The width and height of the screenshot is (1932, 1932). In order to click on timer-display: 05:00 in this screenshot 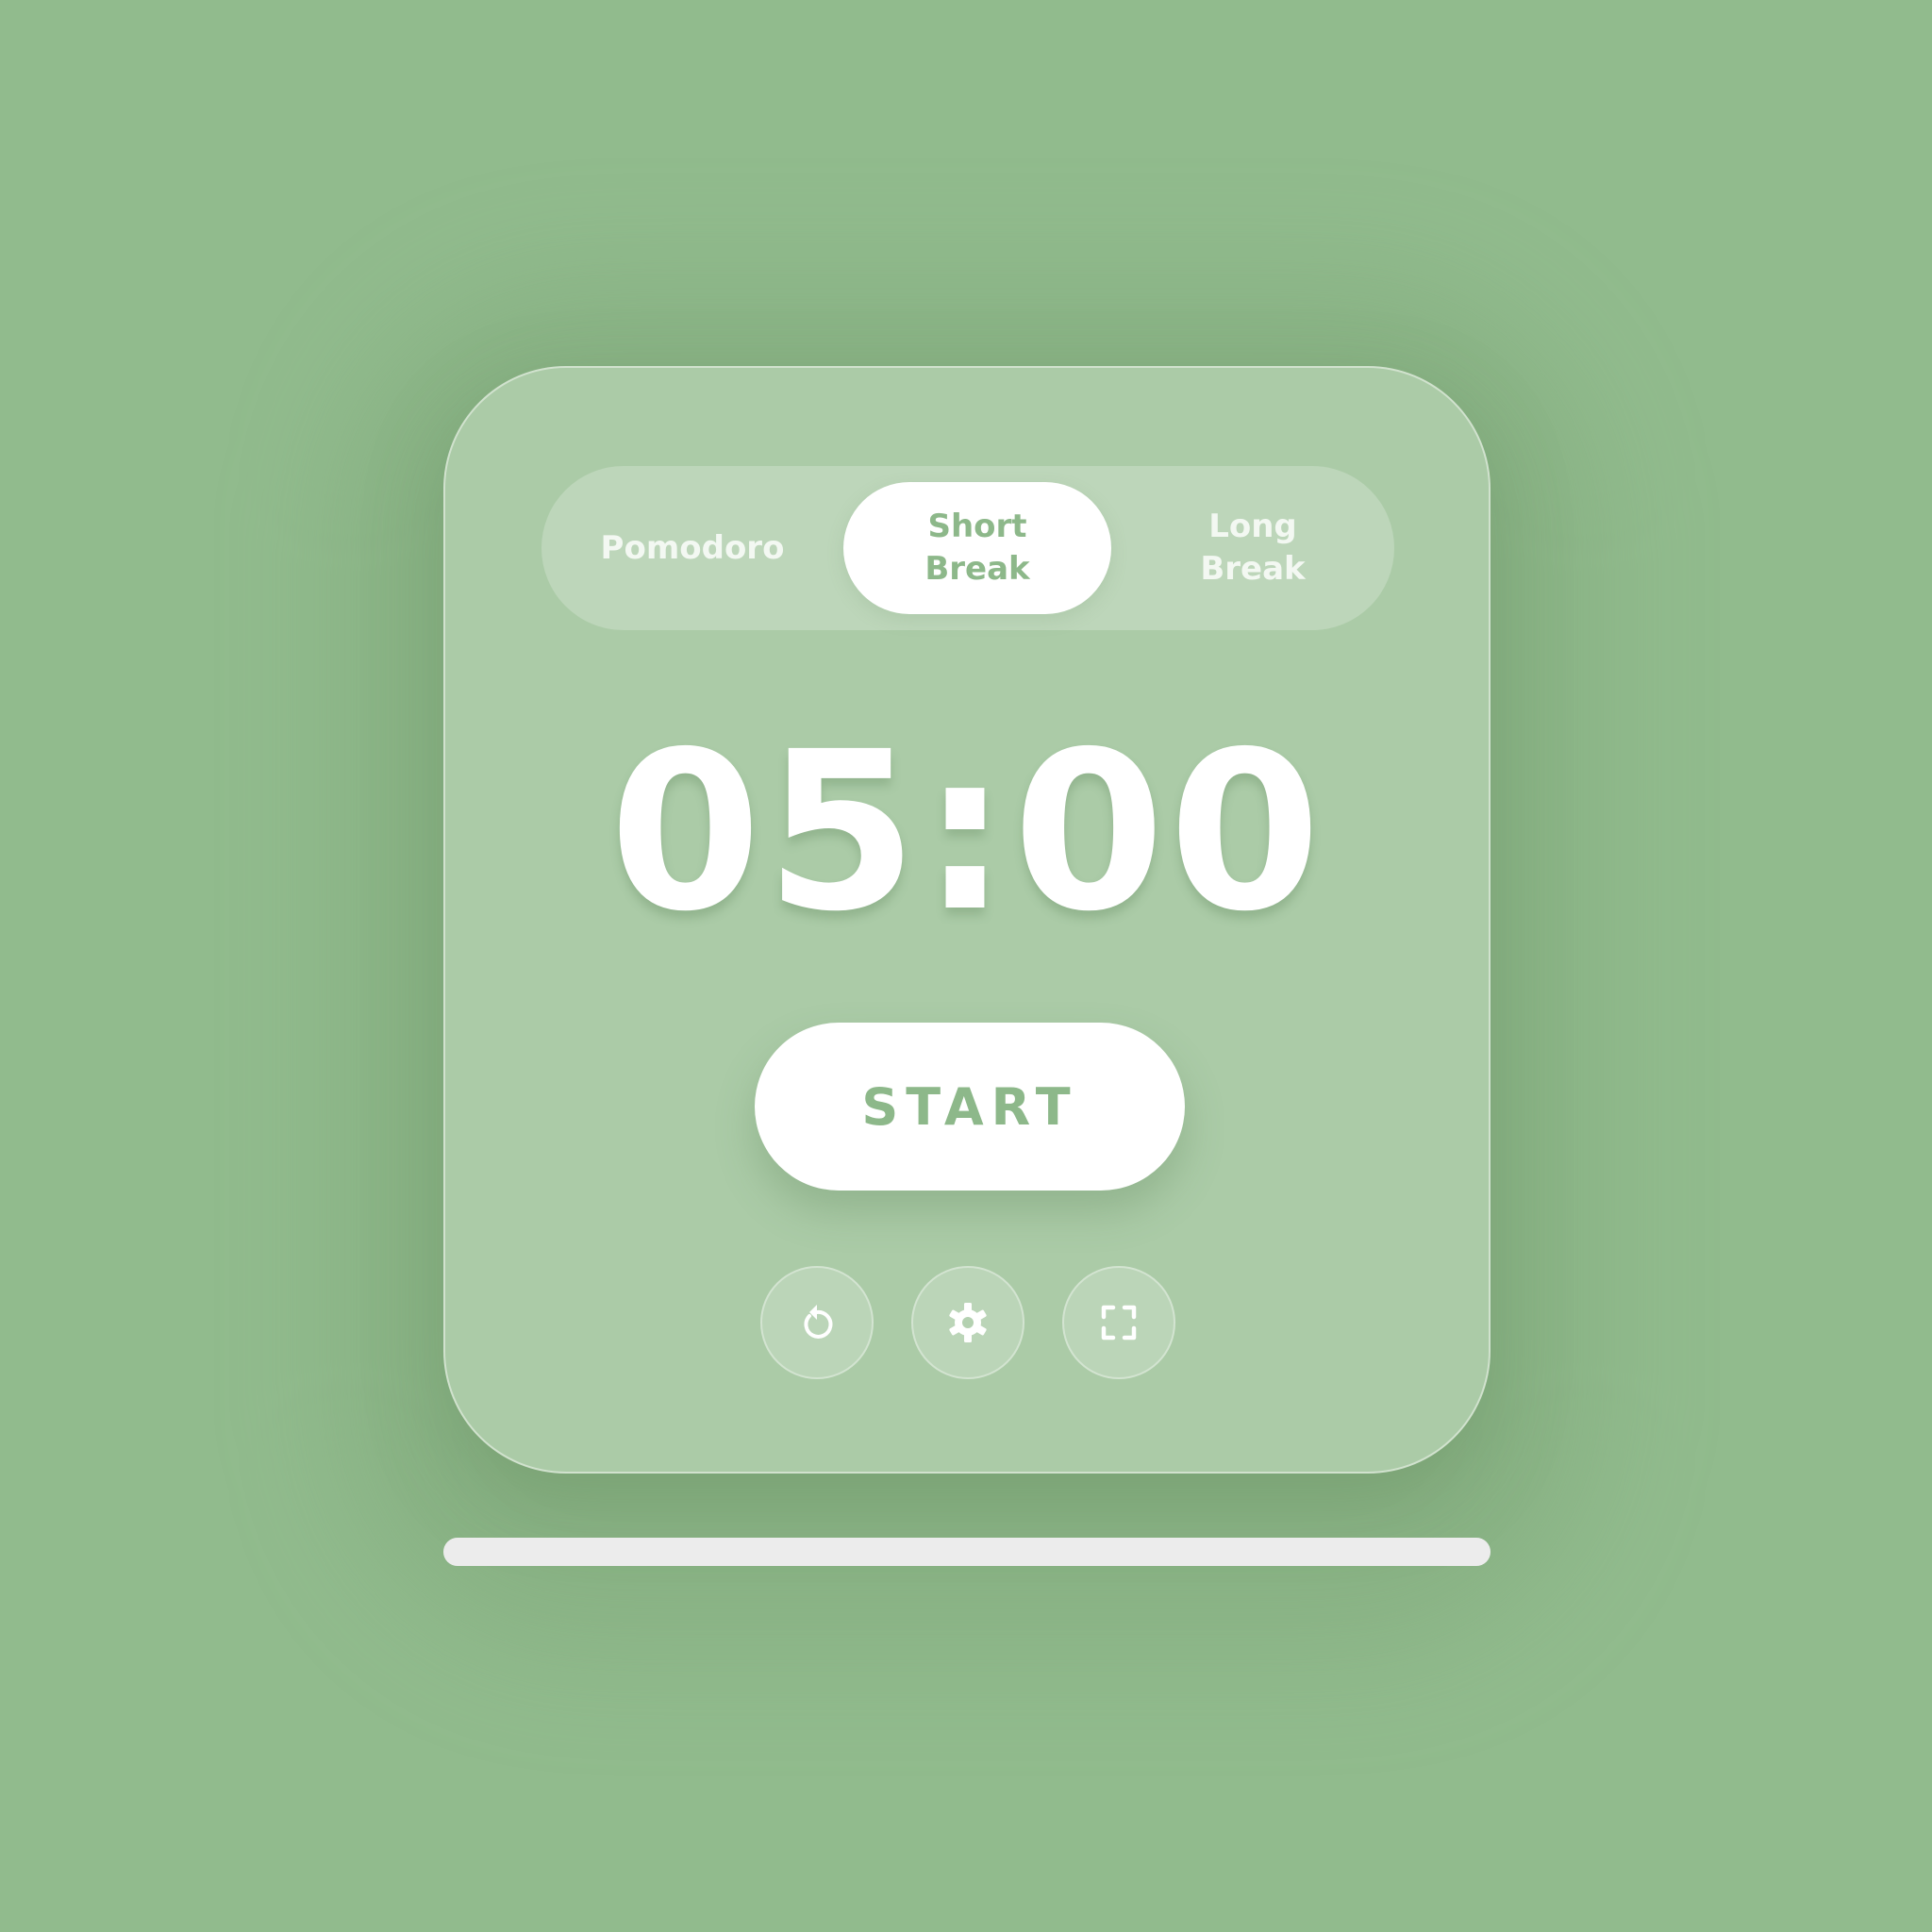, I will do `click(967, 832)`.